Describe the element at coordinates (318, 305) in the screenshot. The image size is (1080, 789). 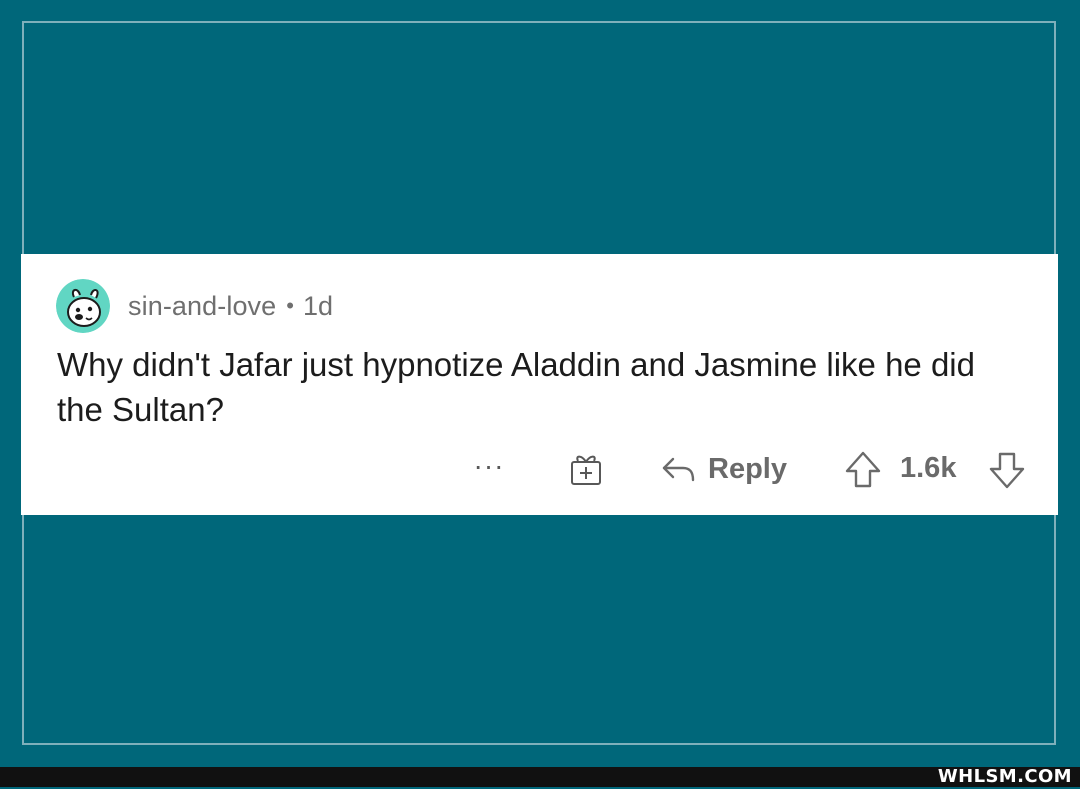
I see `comment-timestamp: 1d` at that location.